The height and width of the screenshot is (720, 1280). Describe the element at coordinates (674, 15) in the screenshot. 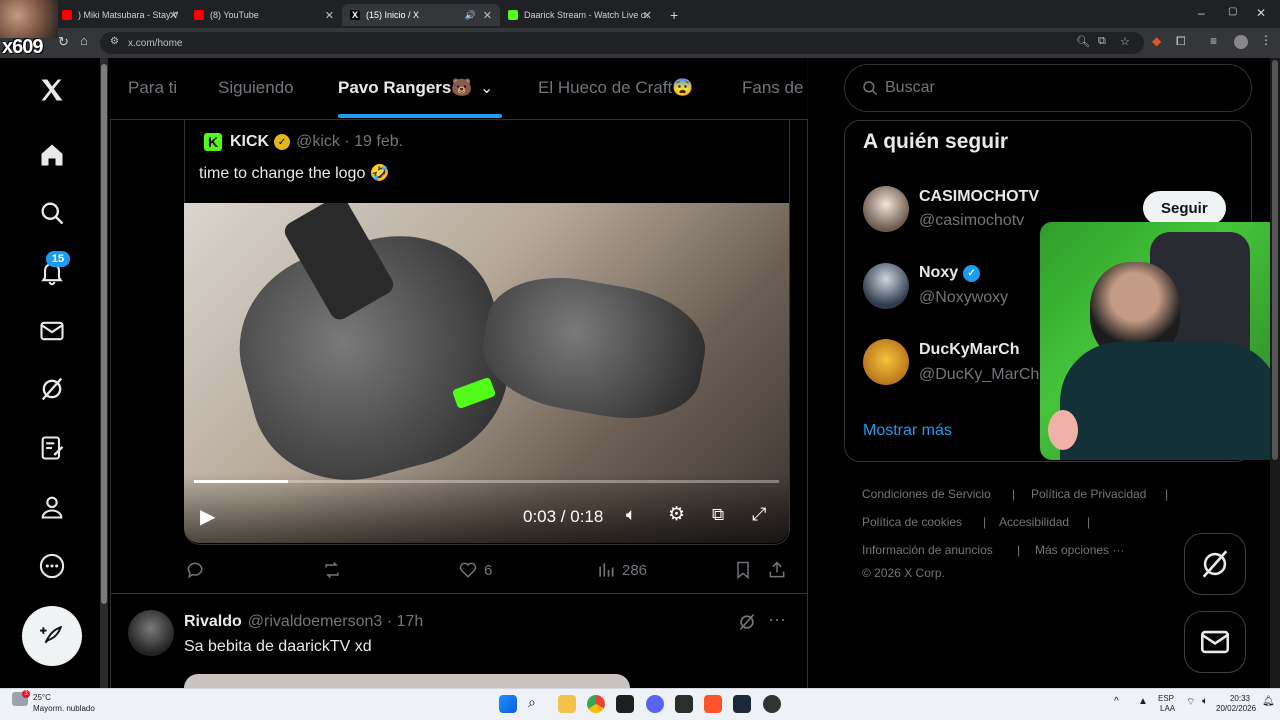

I see `new-tab-button: +` at that location.